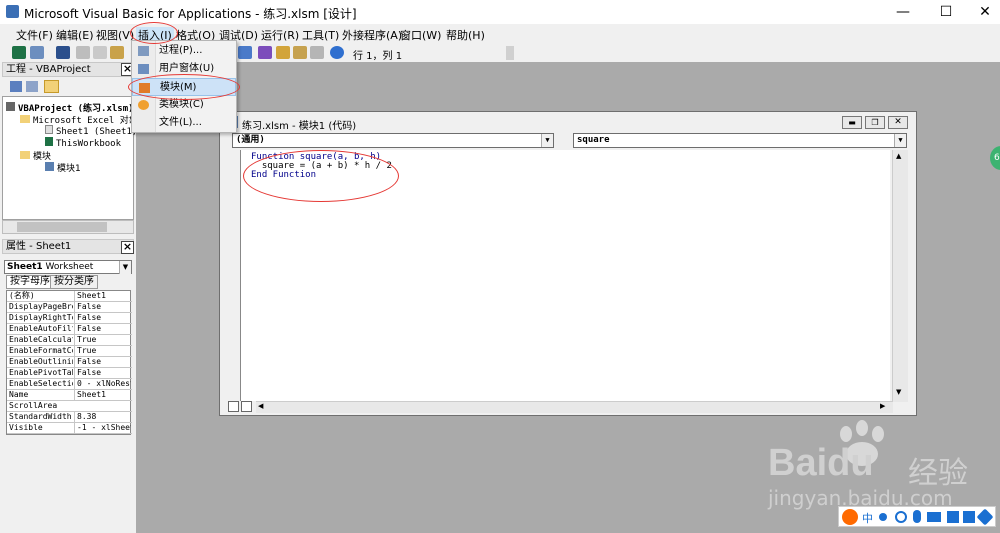 Image resolution: width=1000 pixels, height=533 pixels. Describe the element at coordinates (69, 428) in the screenshot. I see `property-row: Visible -1 - xlSheetVisible` at that location.